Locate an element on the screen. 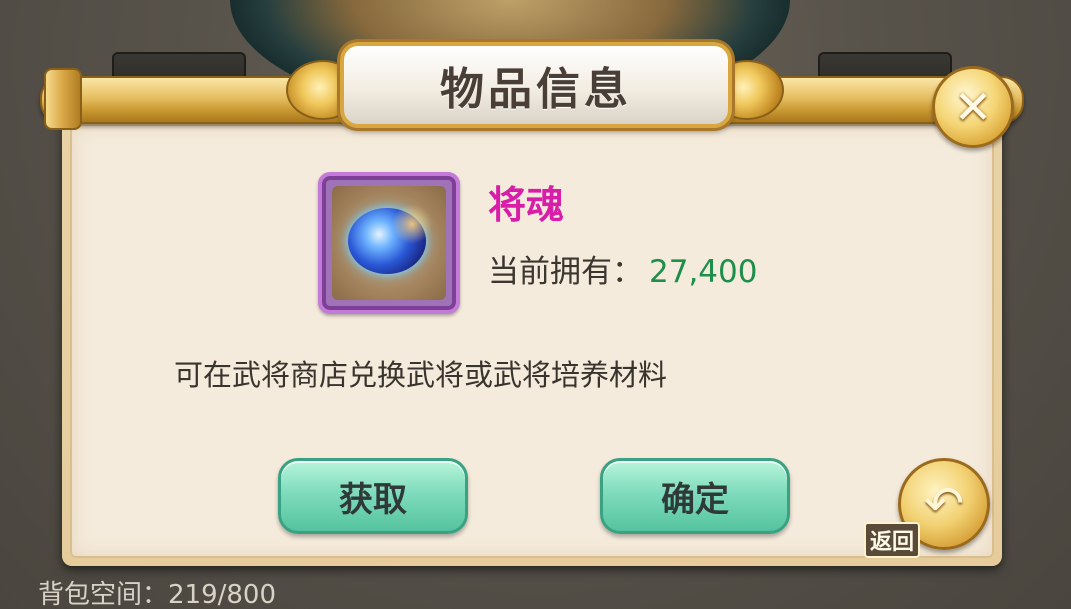 The width and height of the screenshot is (1071, 609). get-button: 获取 is located at coordinates (373, 496).